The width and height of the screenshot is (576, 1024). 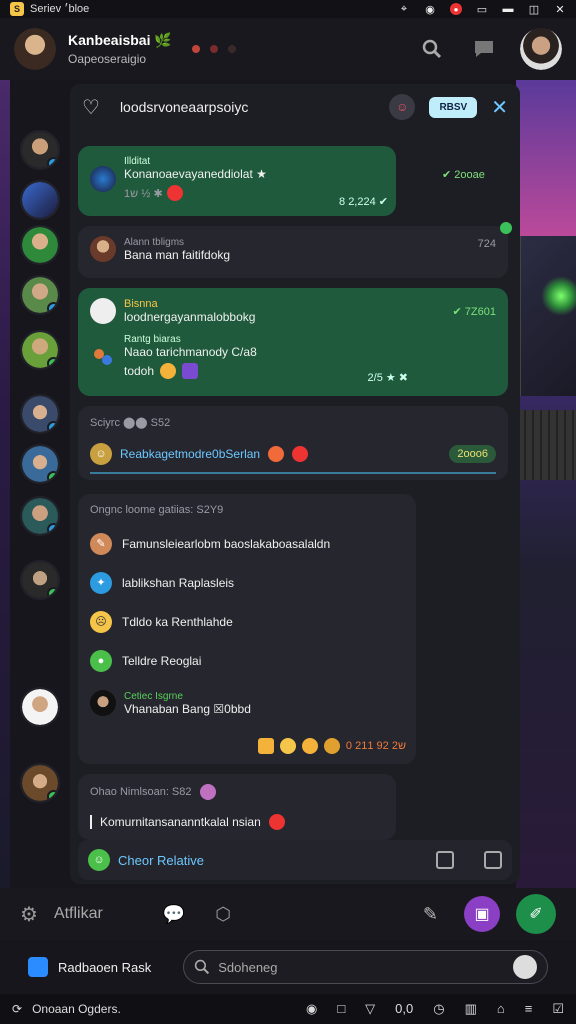 What do you see at coordinates (525, 967) in the screenshot?
I see `mic-icon` at bounding box center [525, 967].